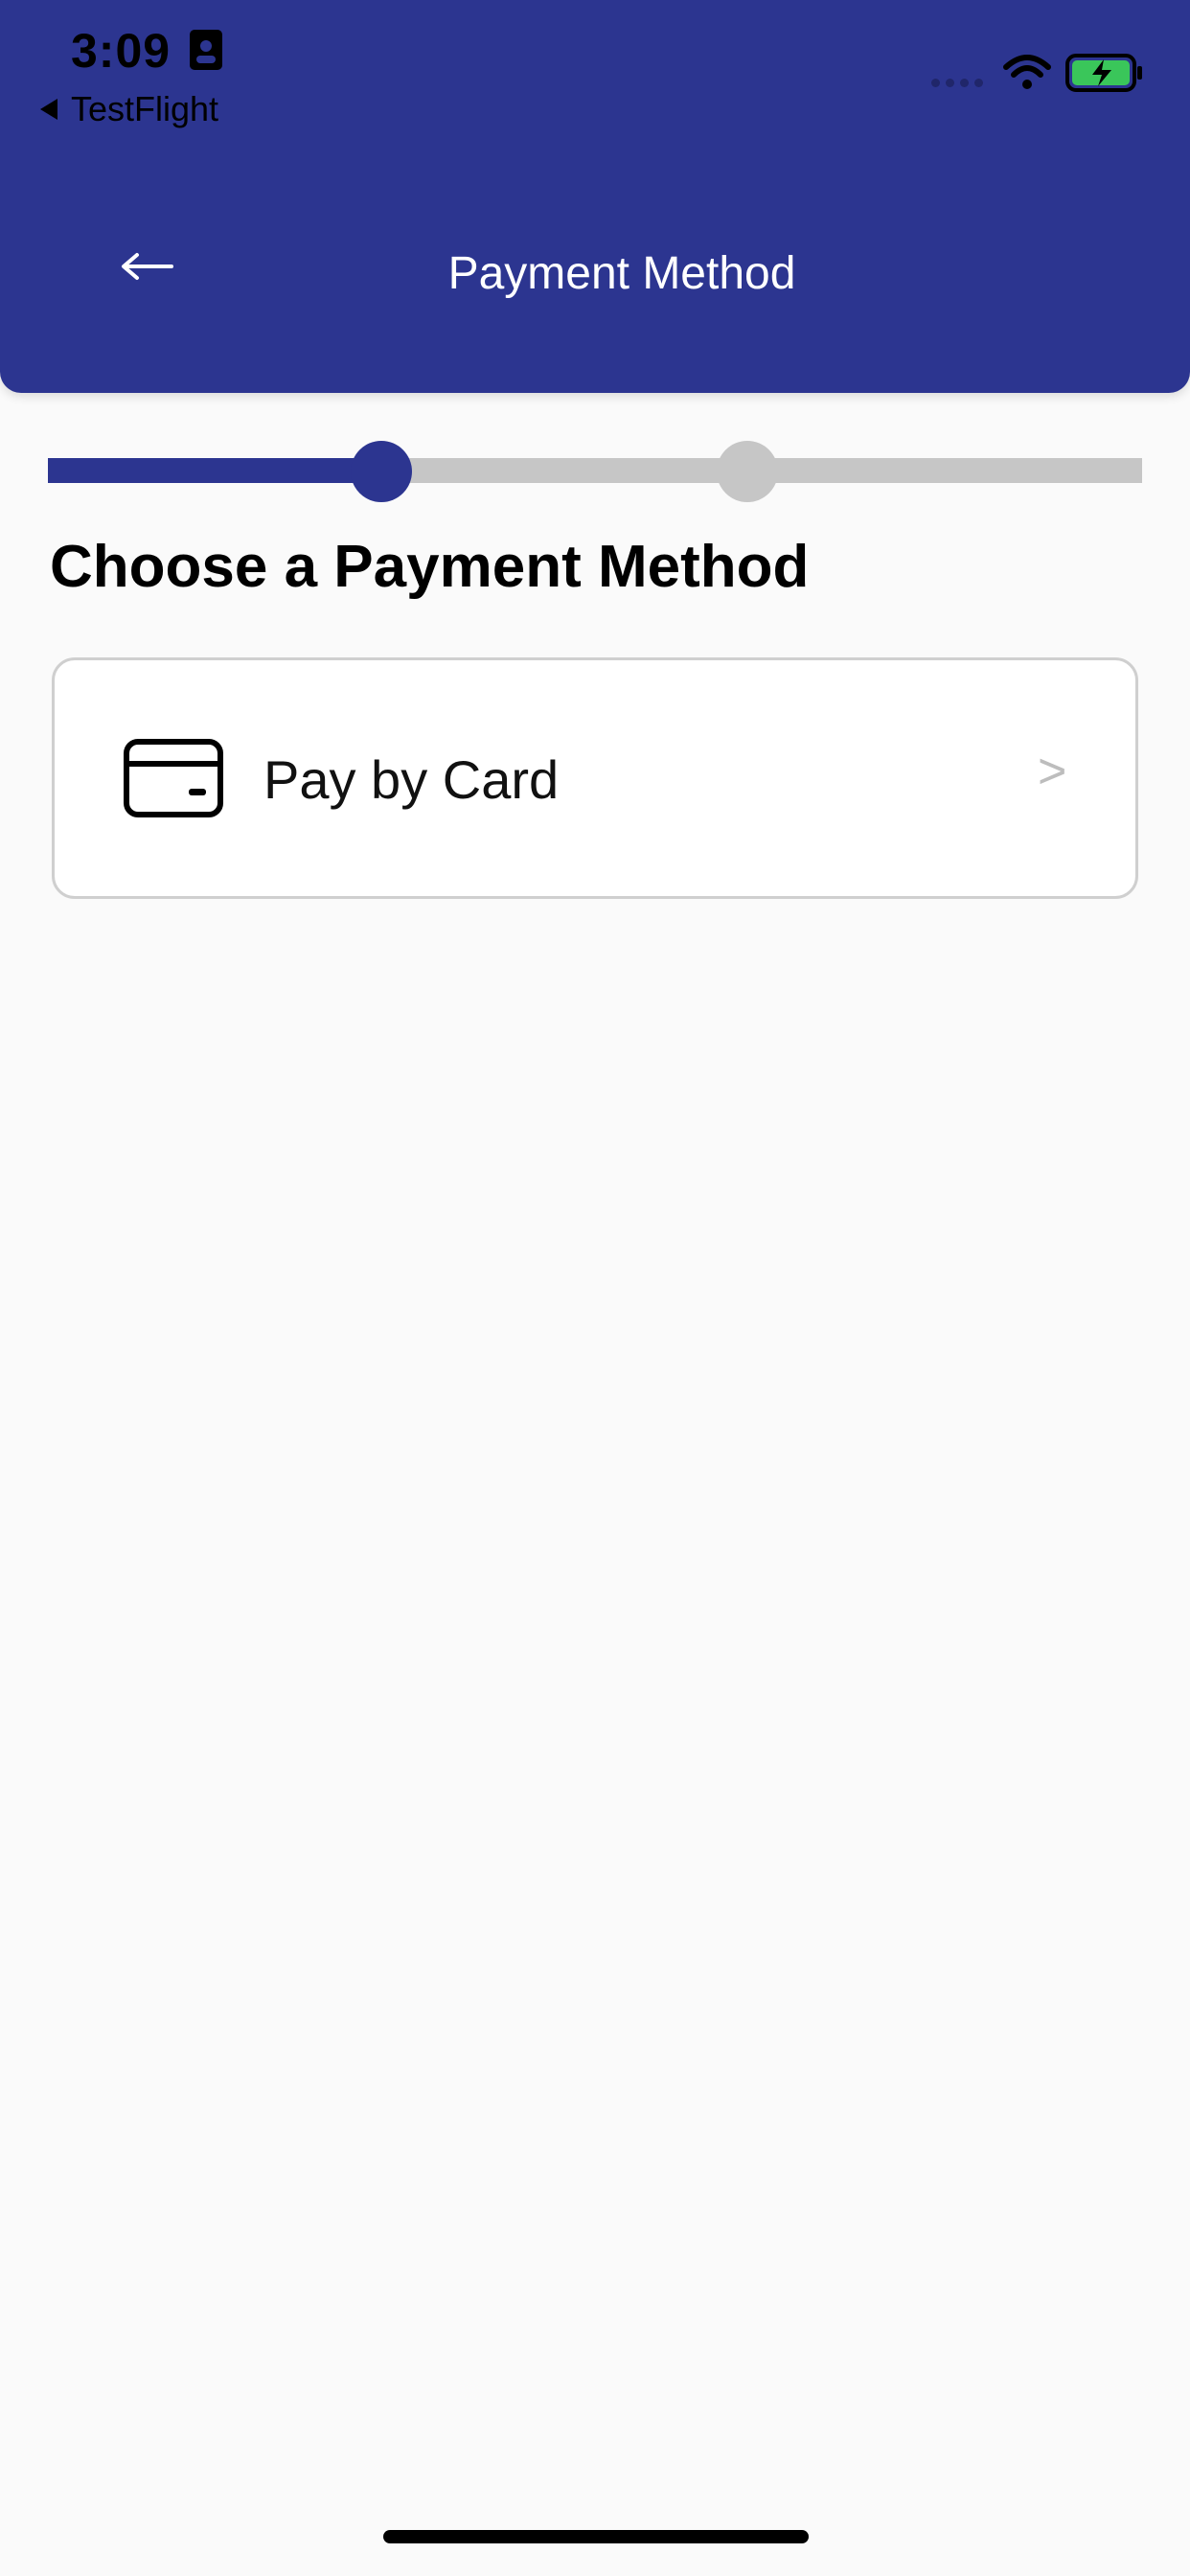 The height and width of the screenshot is (2576, 1190). Describe the element at coordinates (622, 273) in the screenshot. I see `page-title: Payment Method` at that location.